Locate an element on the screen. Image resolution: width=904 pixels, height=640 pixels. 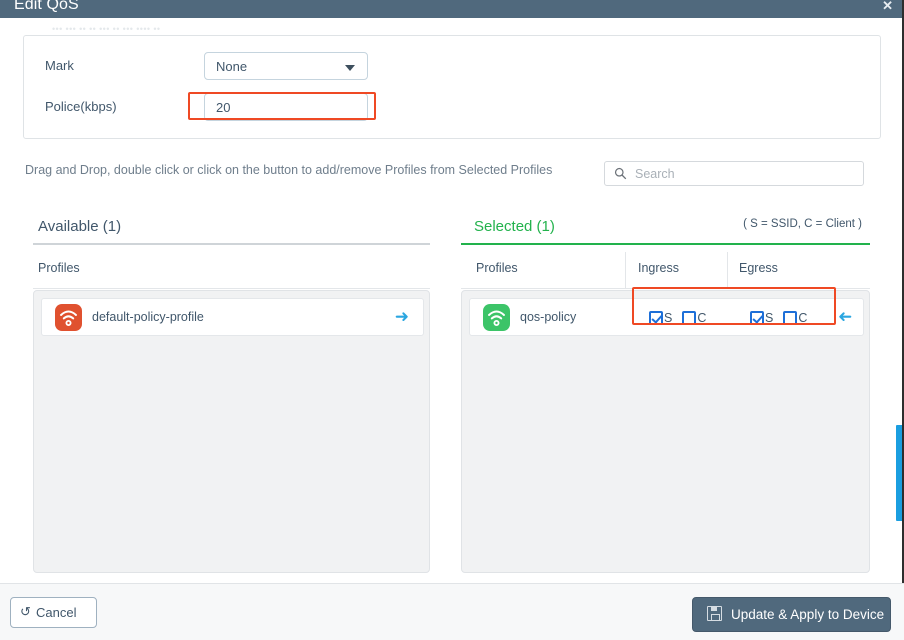
selected-column-egress: Egress is located at coordinates (758, 268).